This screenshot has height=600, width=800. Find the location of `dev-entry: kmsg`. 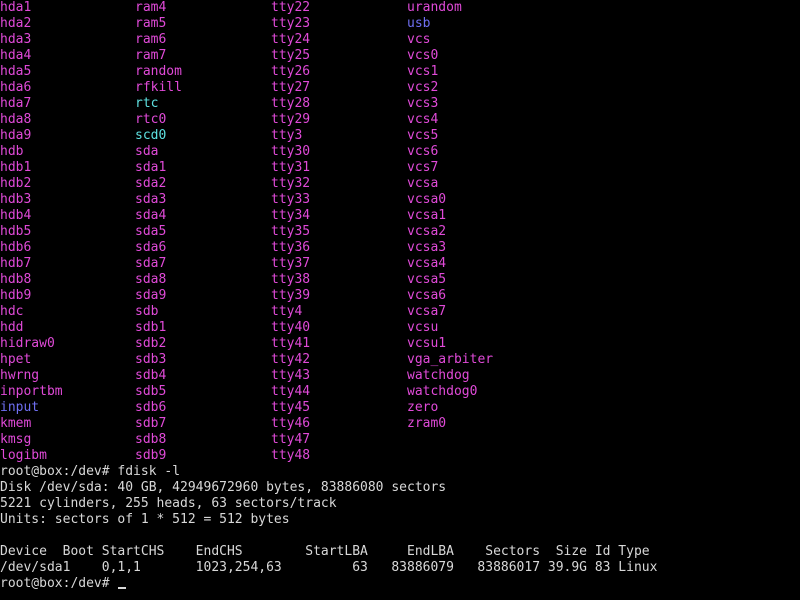

dev-entry: kmsg is located at coordinates (16, 439).